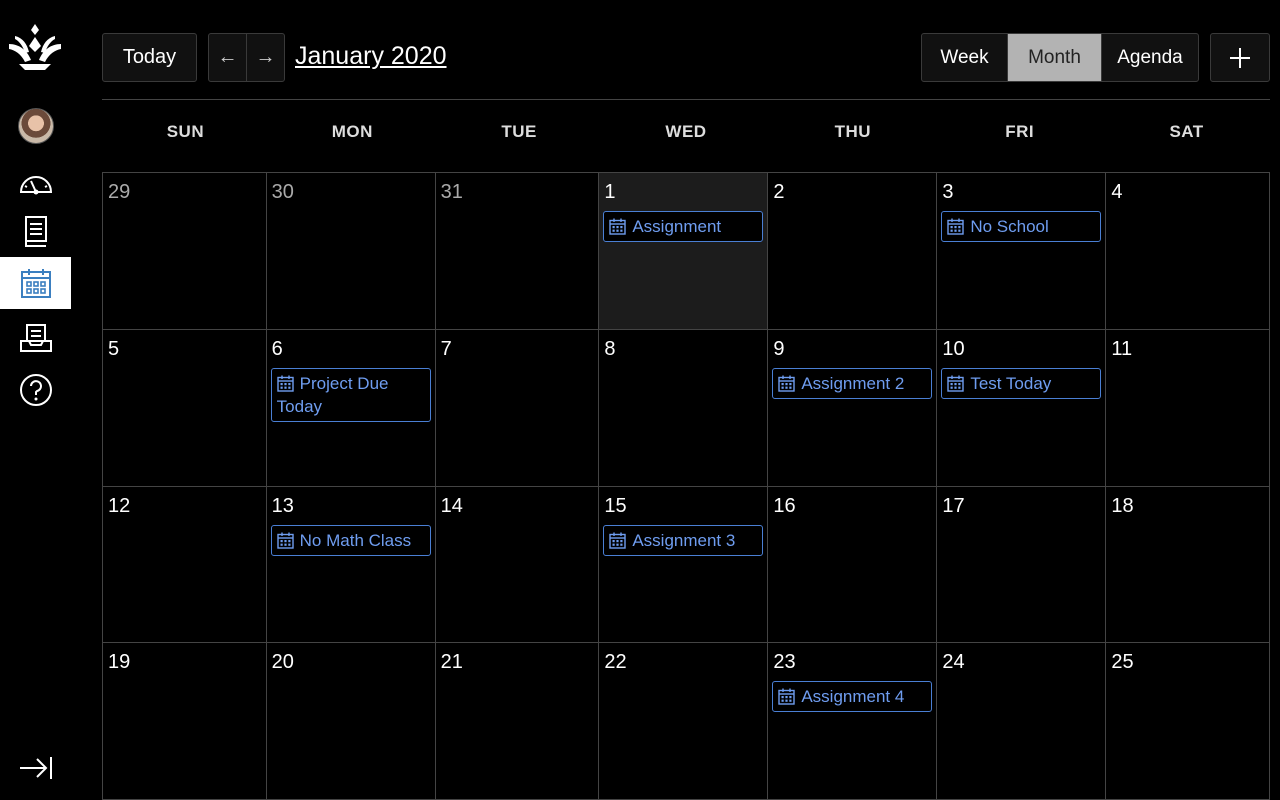  What do you see at coordinates (852, 662) in the screenshot?
I see `day-number: 23` at bounding box center [852, 662].